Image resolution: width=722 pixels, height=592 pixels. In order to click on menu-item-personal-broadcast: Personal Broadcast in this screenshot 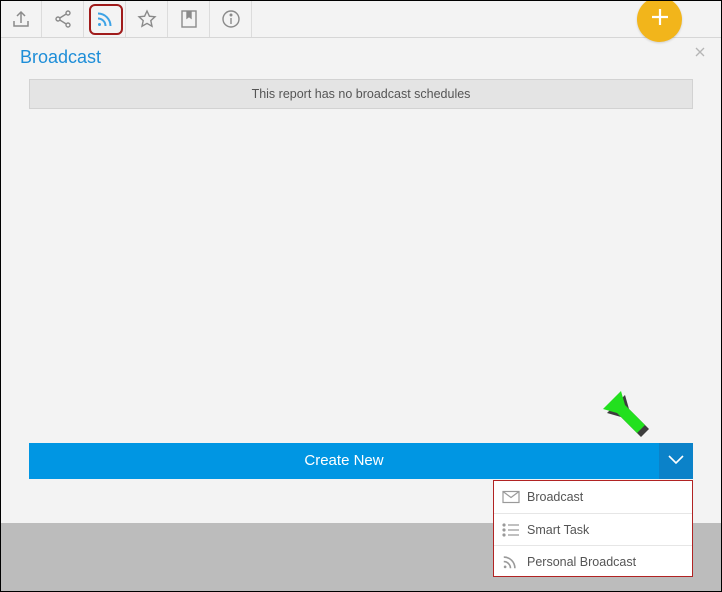, I will do `click(593, 561)`.